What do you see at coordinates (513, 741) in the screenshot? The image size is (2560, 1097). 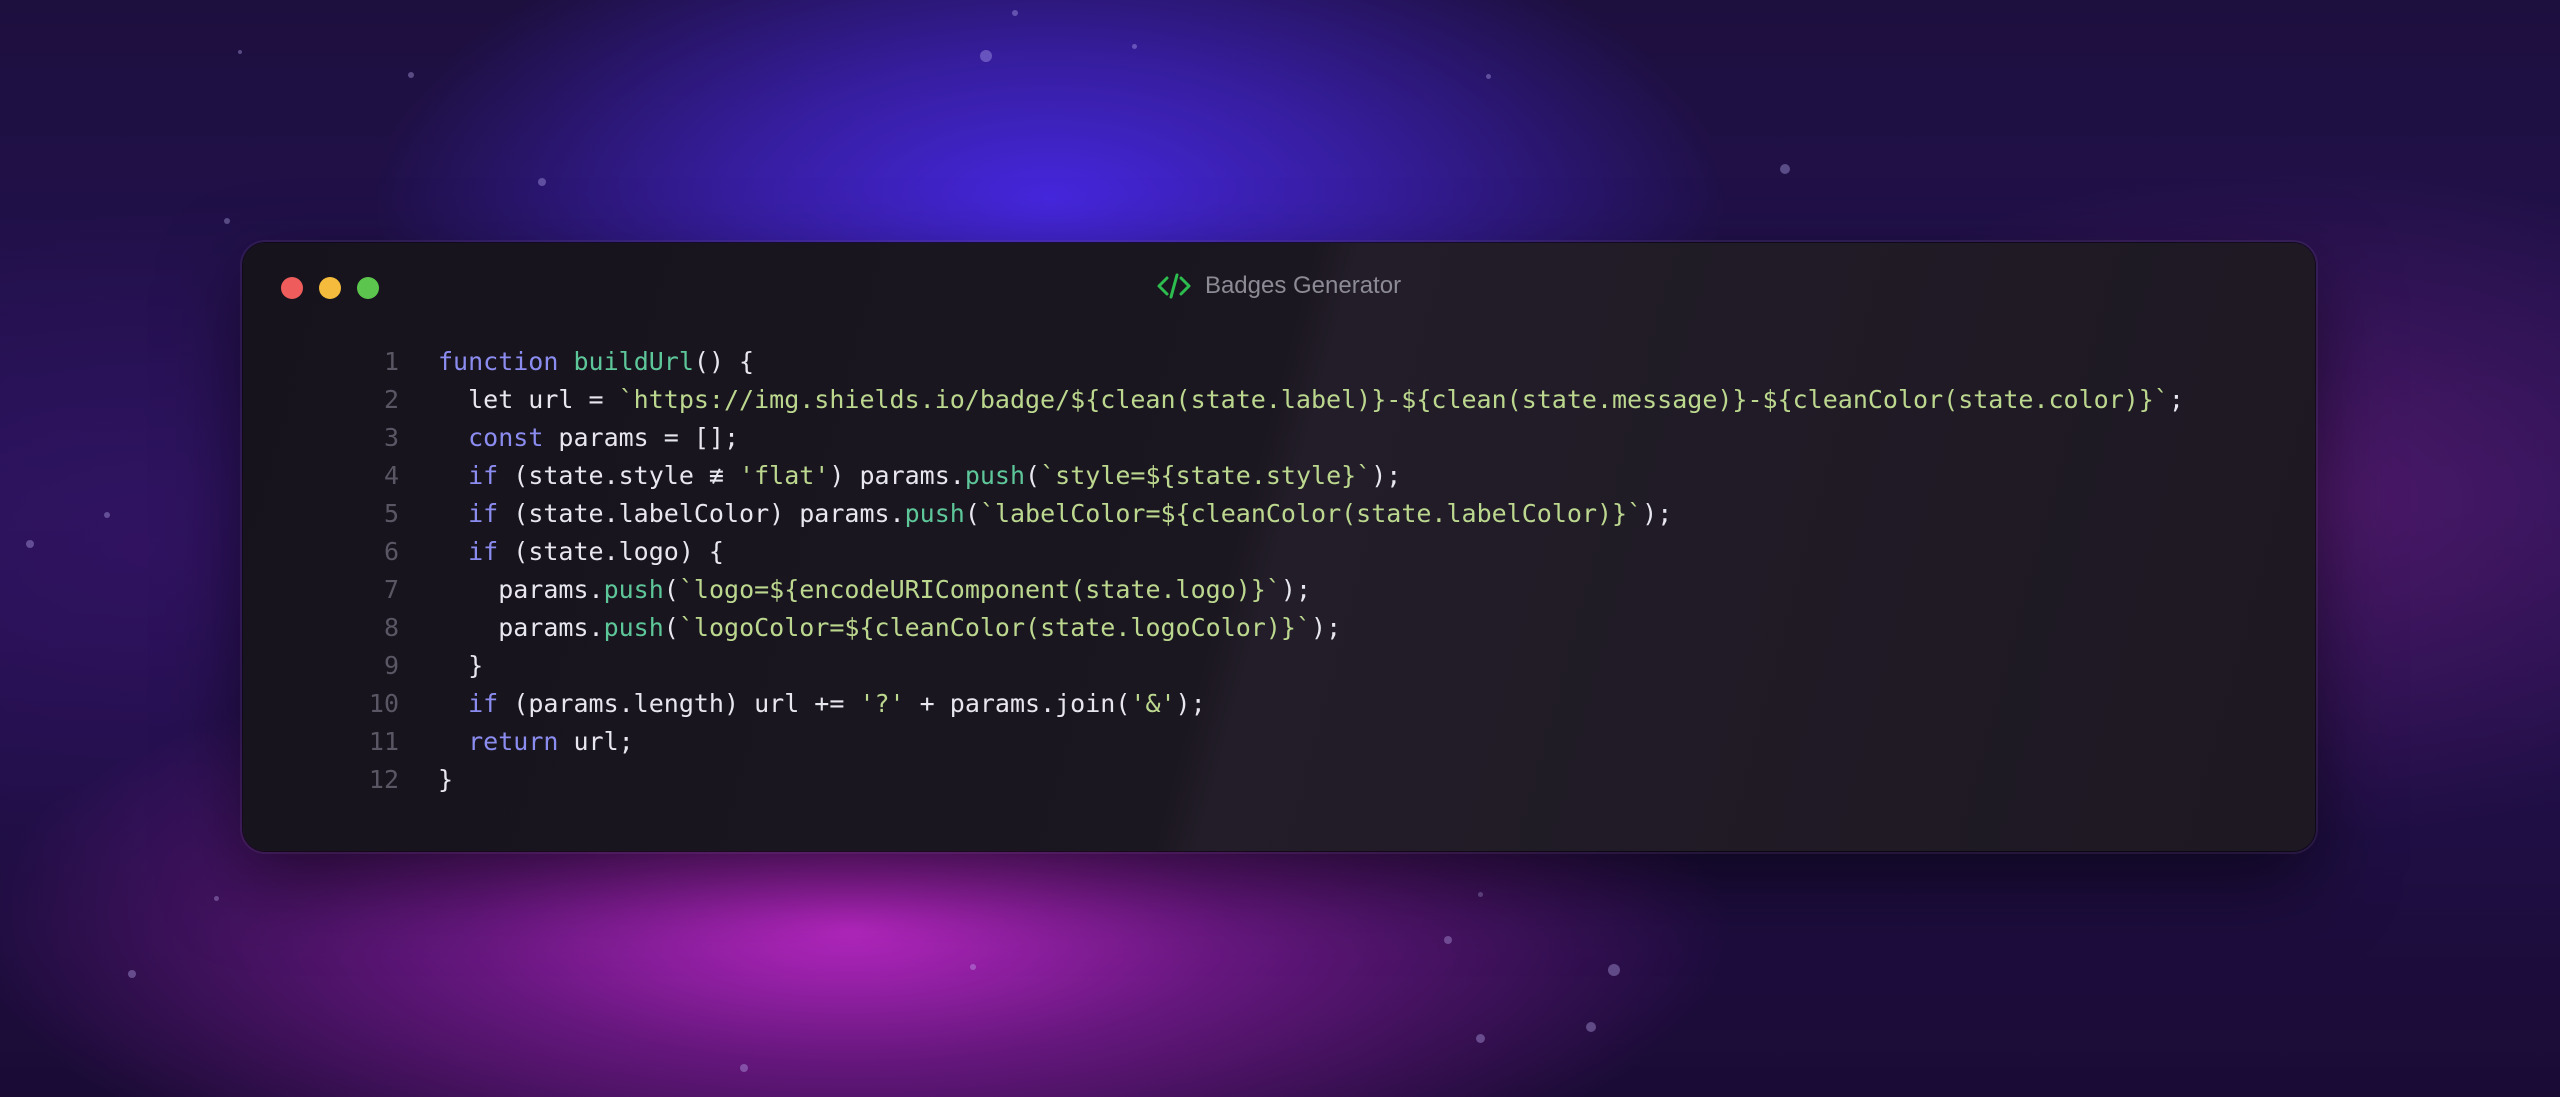 I see `code-token: return` at bounding box center [513, 741].